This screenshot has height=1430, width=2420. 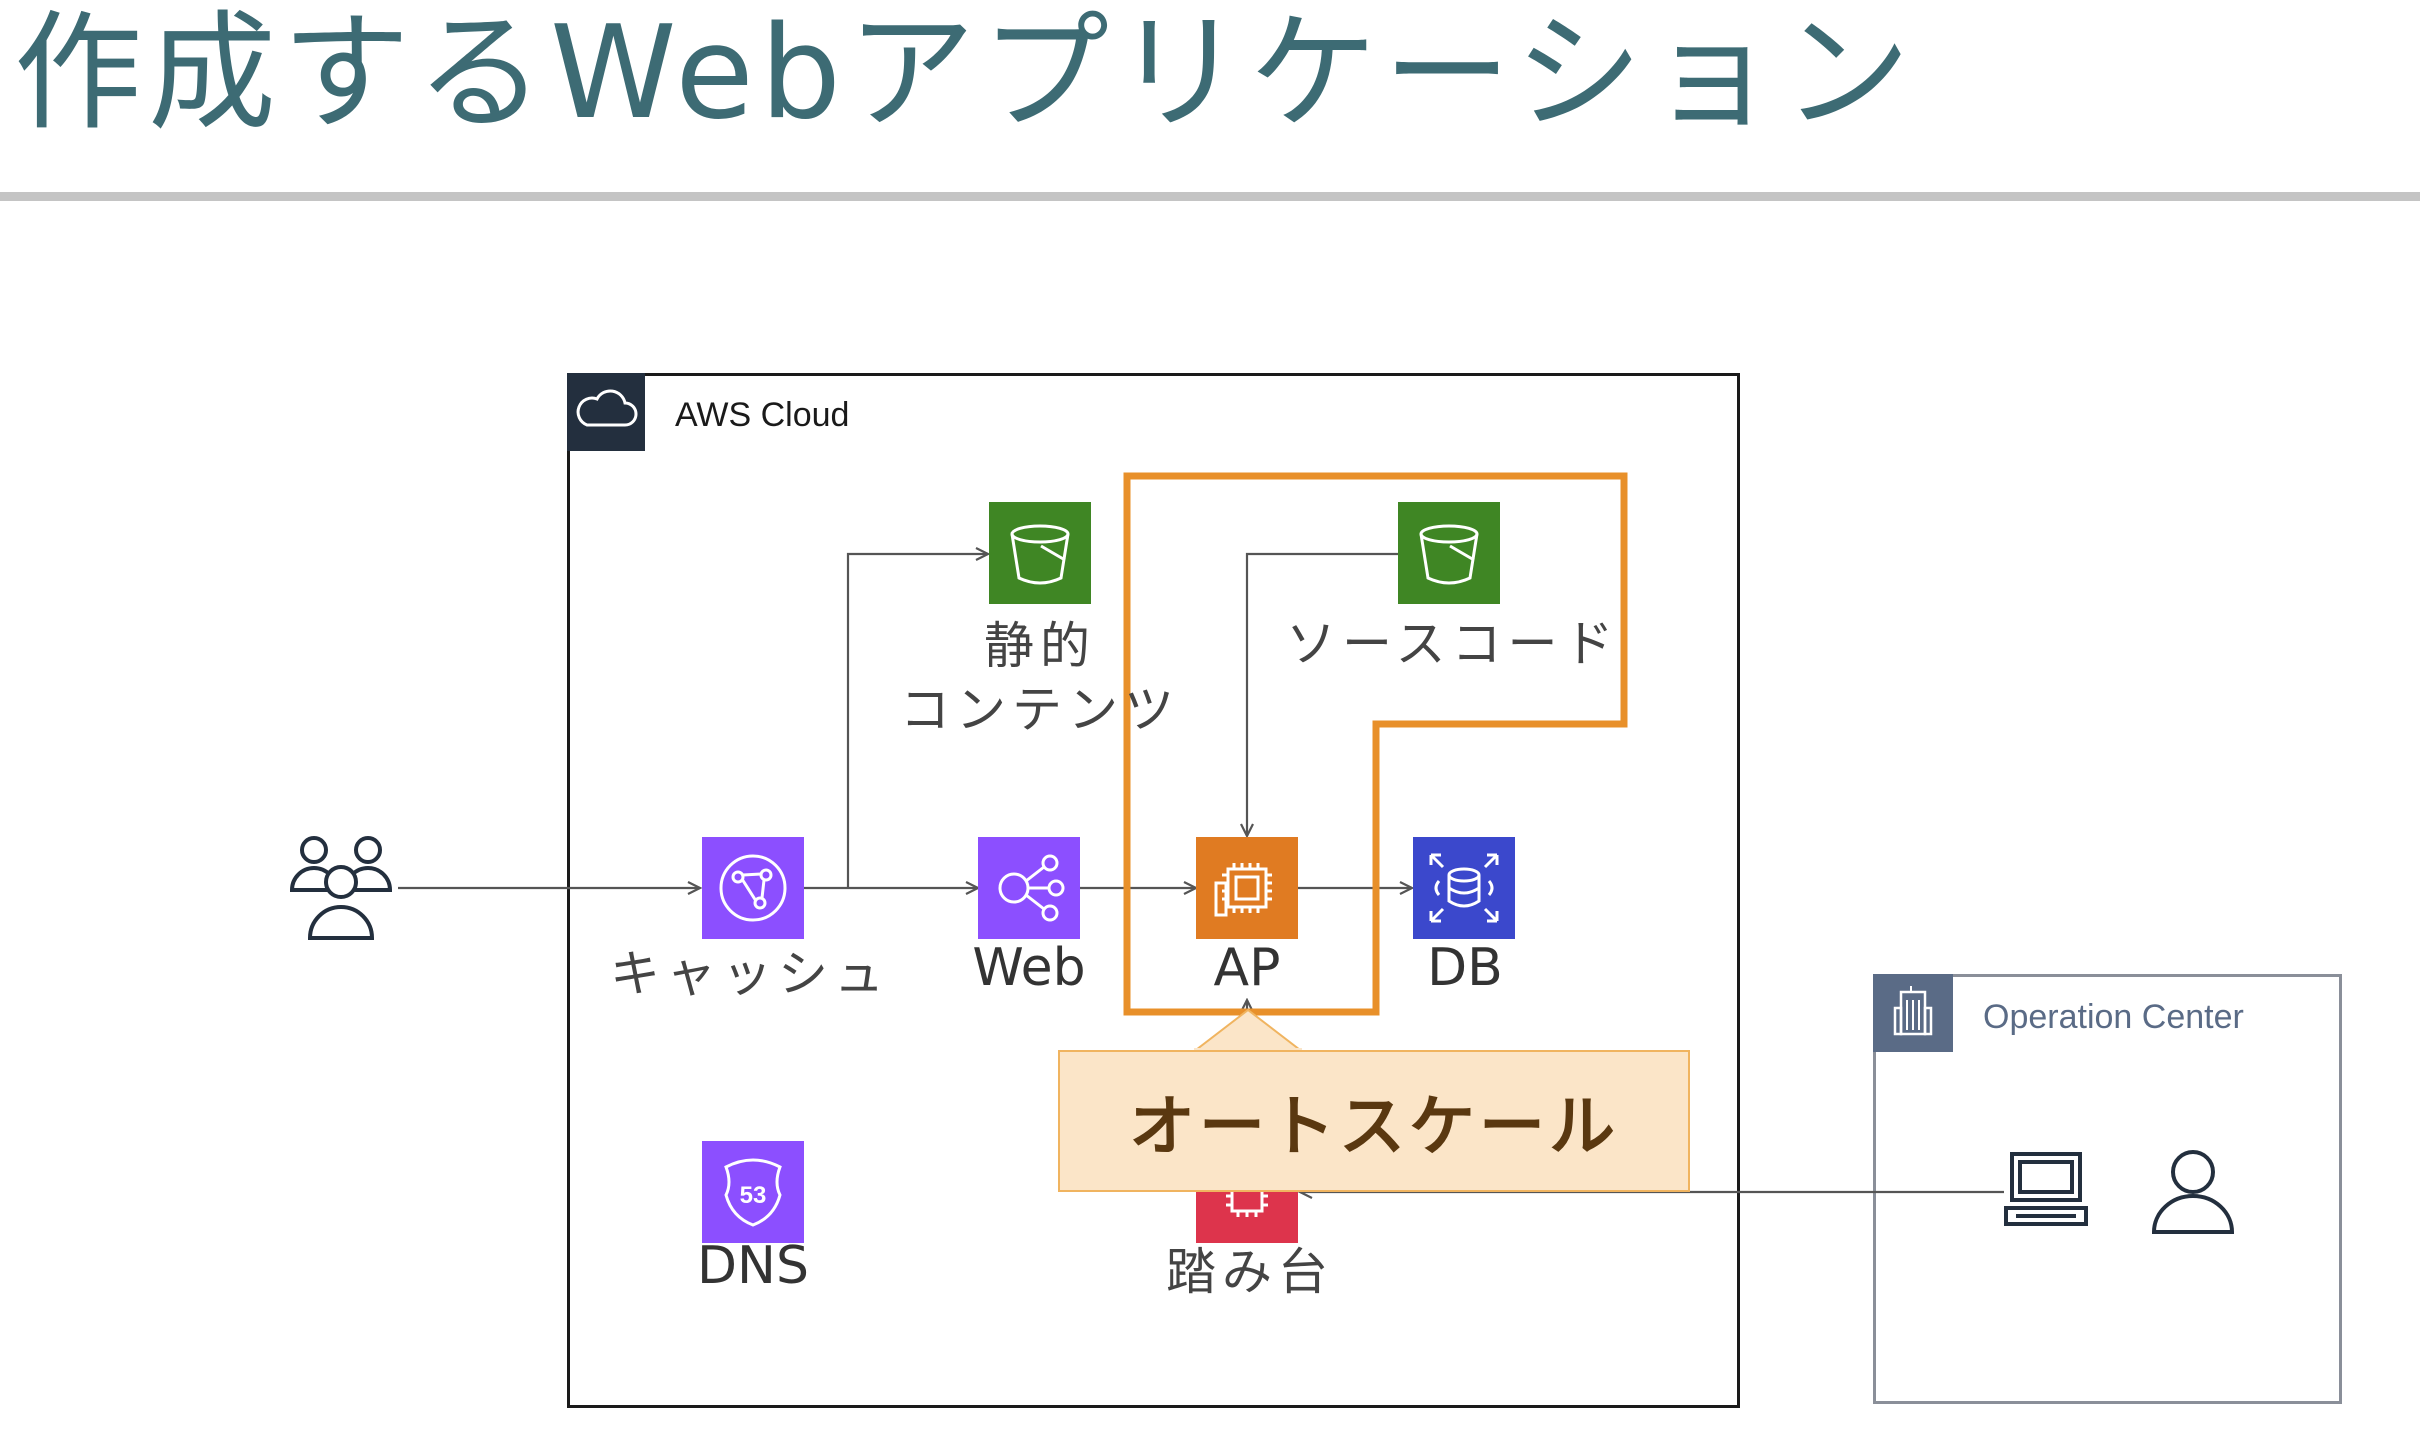 I want to click on rds-database-icon, so click(x=1464, y=888).